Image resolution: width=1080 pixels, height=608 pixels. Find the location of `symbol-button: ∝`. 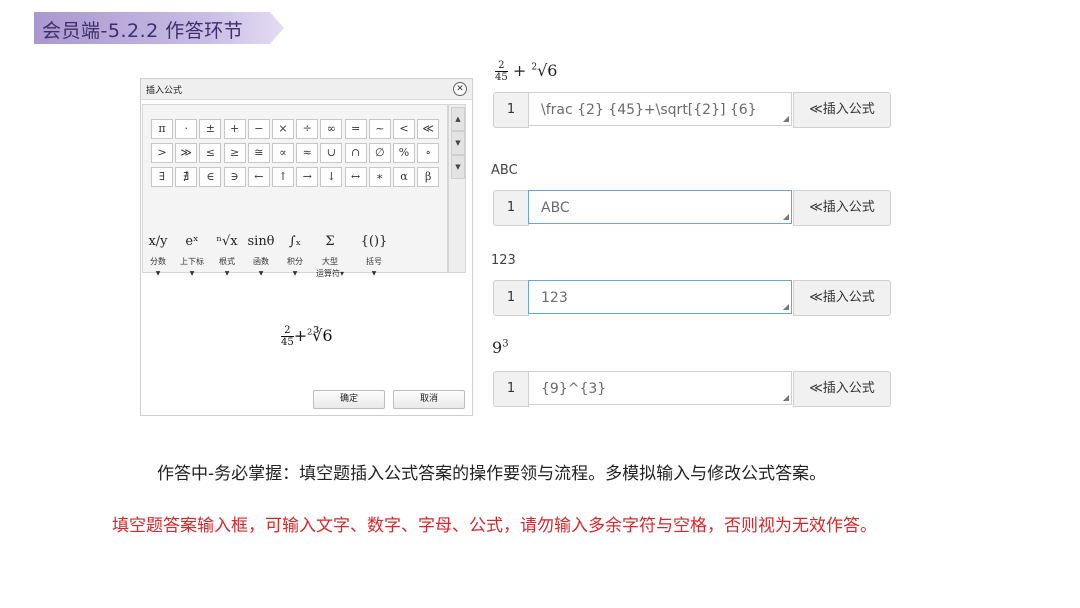

symbol-button: ∝ is located at coordinates (283, 153).